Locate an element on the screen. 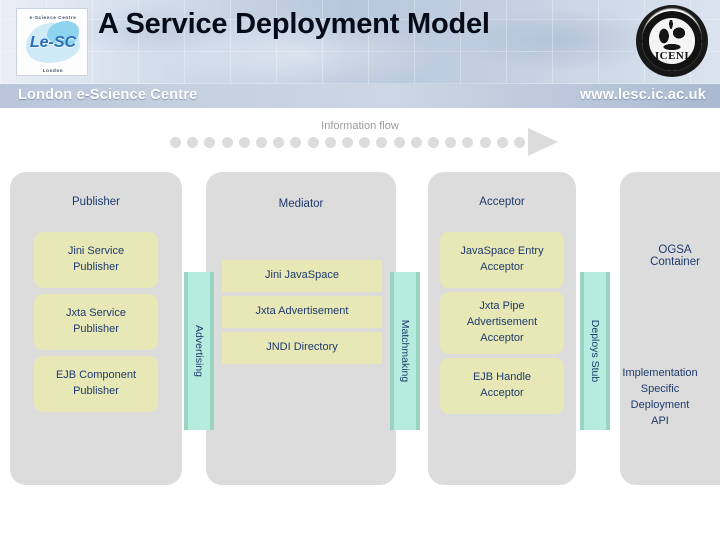 The image size is (720, 540). iceni-figure-icon is located at coordinates (672, 35).